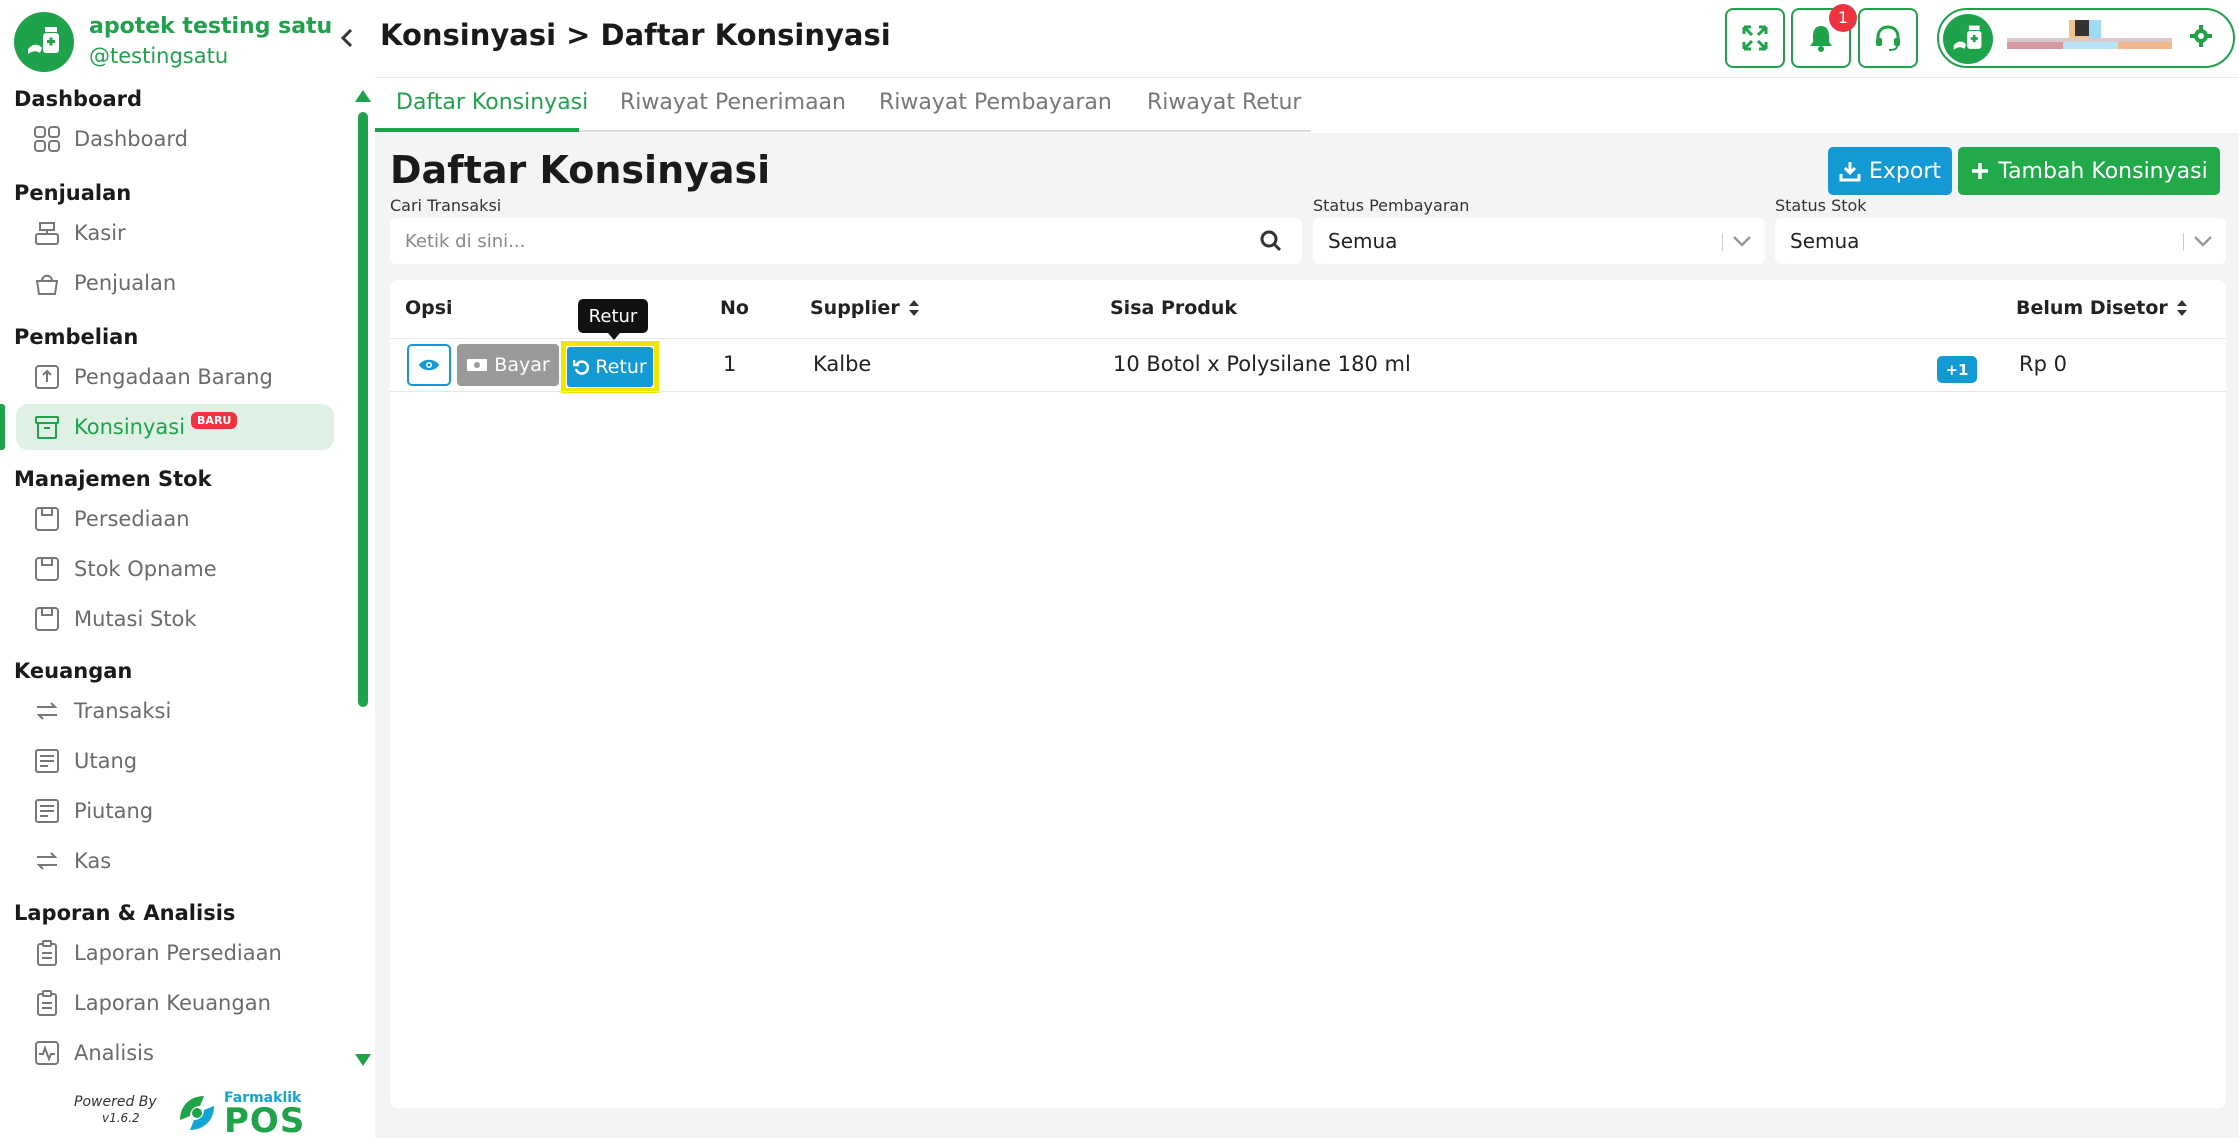 The width and height of the screenshot is (2239, 1138). I want to click on search-label: Cari Transaksi, so click(446, 205).